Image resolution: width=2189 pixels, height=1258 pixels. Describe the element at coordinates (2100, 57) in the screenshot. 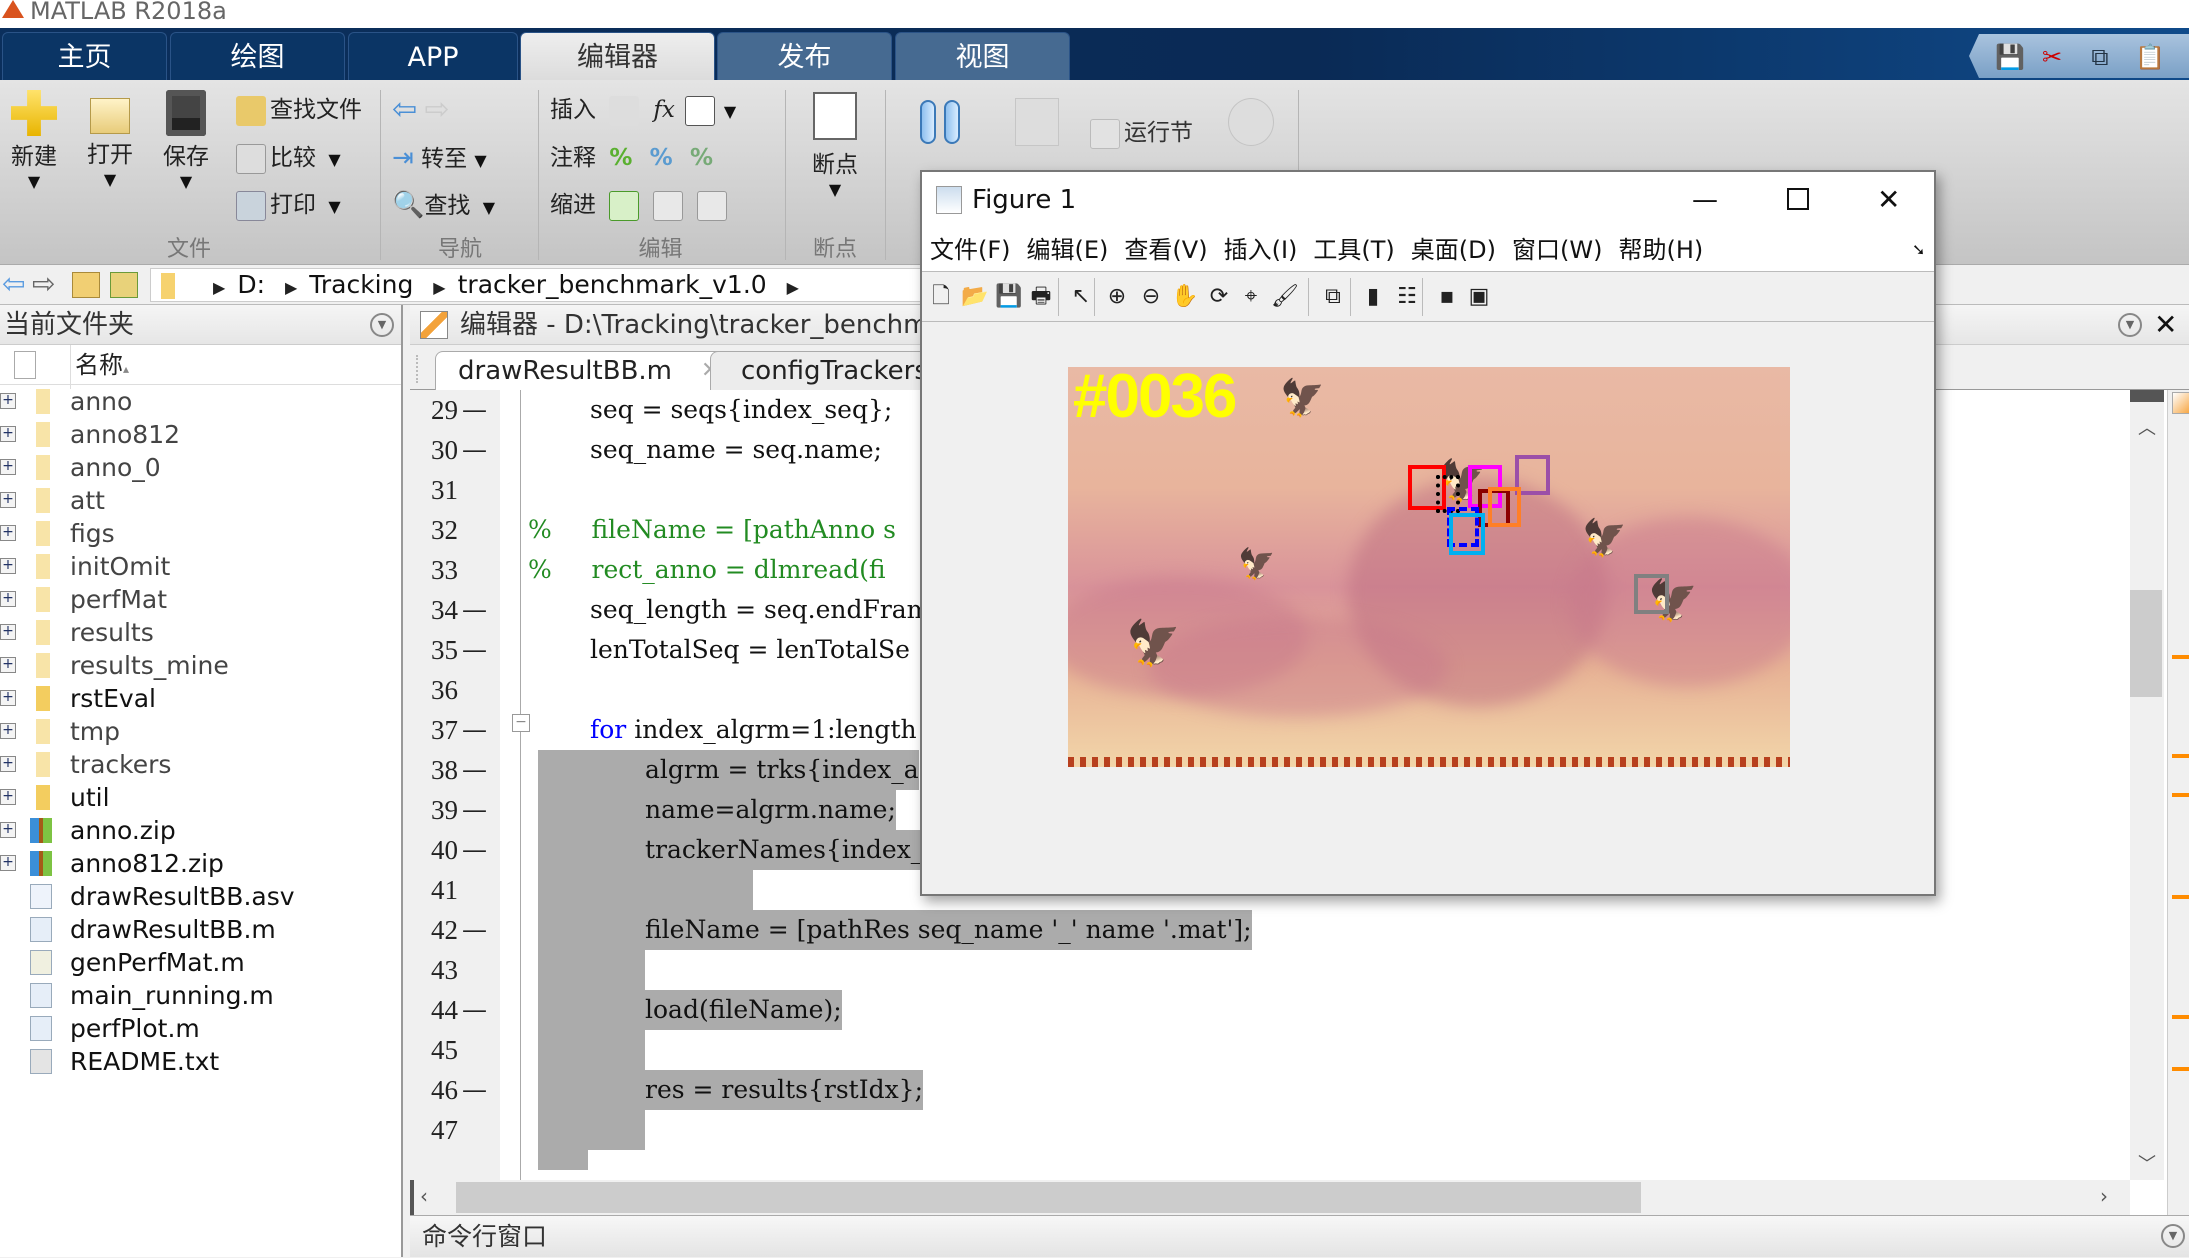

I see `copy-icon: ⧉` at that location.